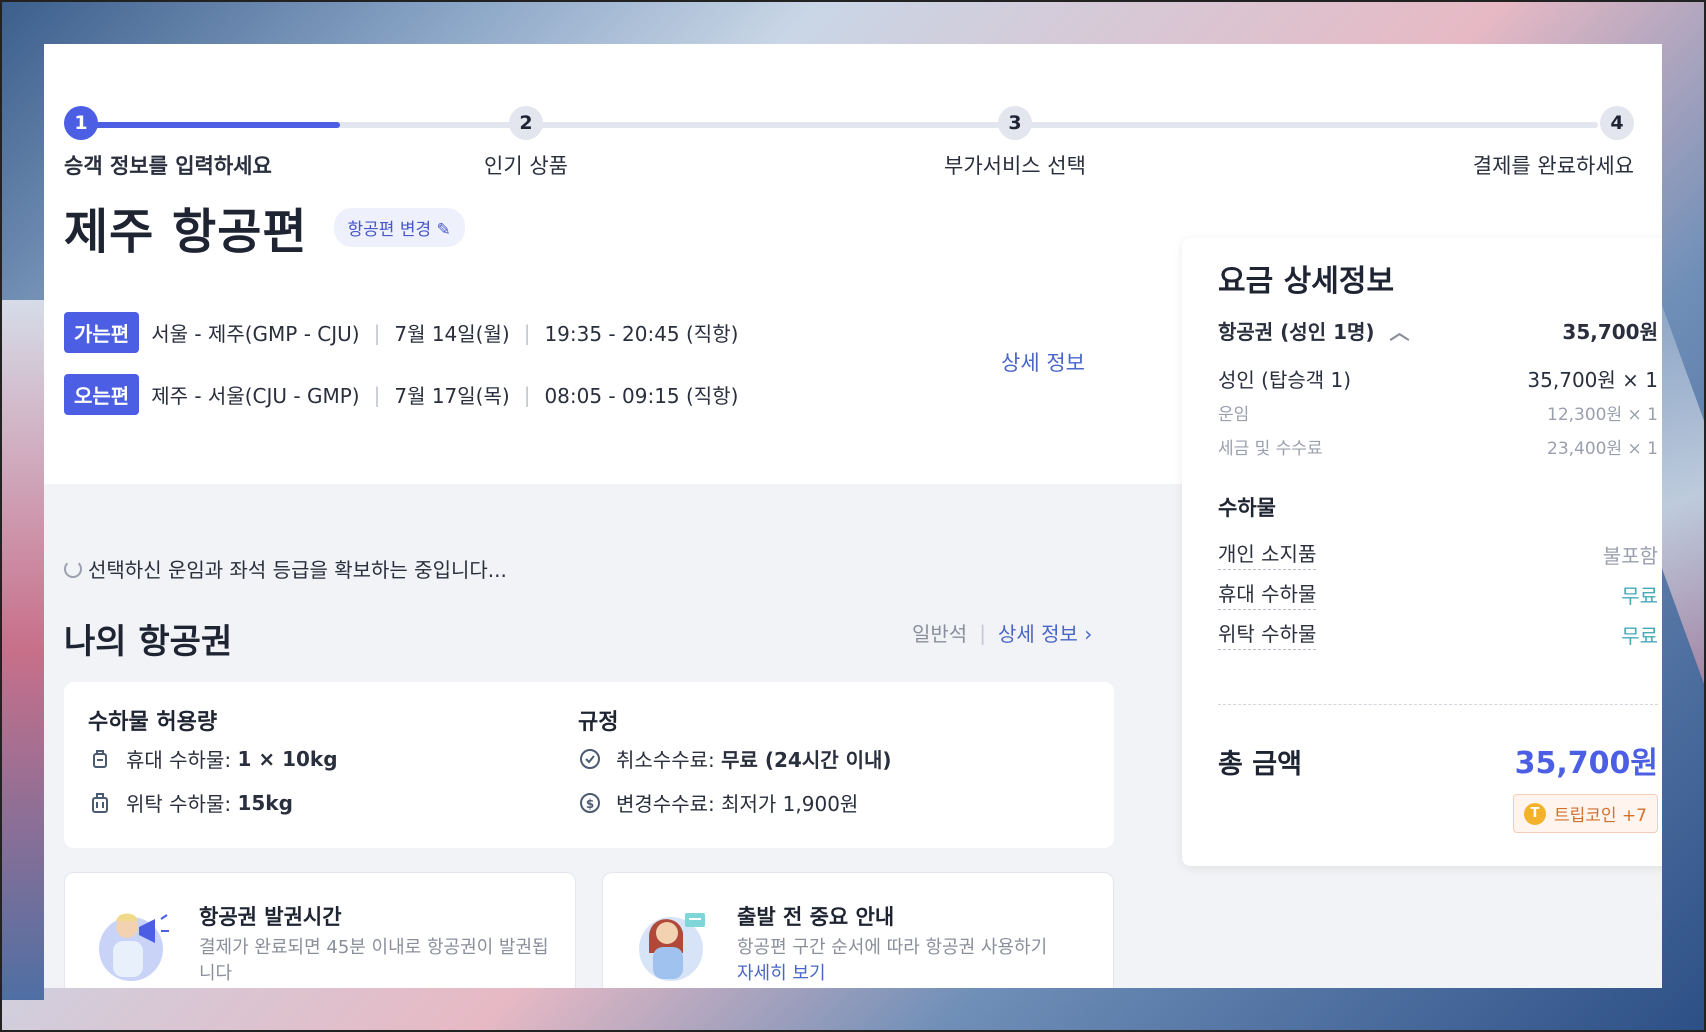 This screenshot has height=1032, width=1706. I want to click on flight-time: 08:05 - 09:15 (직항), so click(641, 396).